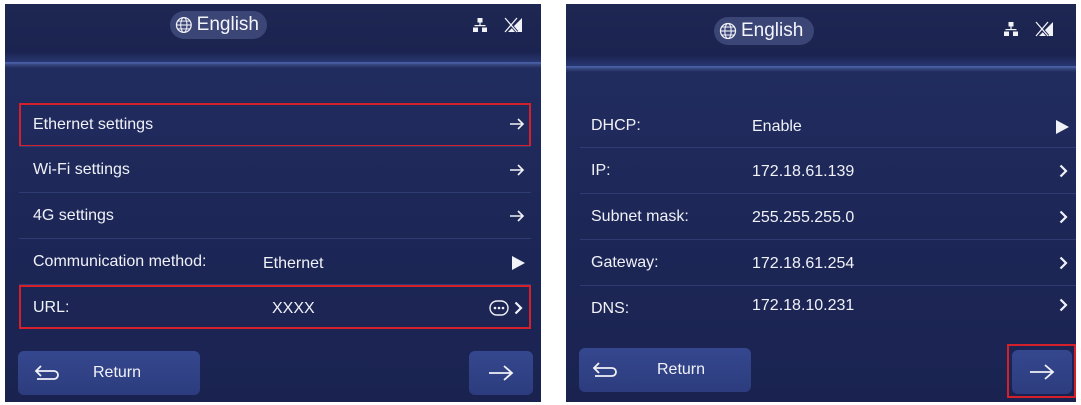  What do you see at coordinates (73, 215) in the screenshot?
I see `menu-item-label: 4G settings` at bounding box center [73, 215].